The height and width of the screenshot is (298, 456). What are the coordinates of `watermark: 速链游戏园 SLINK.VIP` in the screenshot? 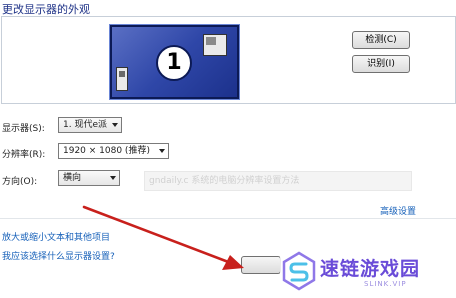 It's located at (368, 273).